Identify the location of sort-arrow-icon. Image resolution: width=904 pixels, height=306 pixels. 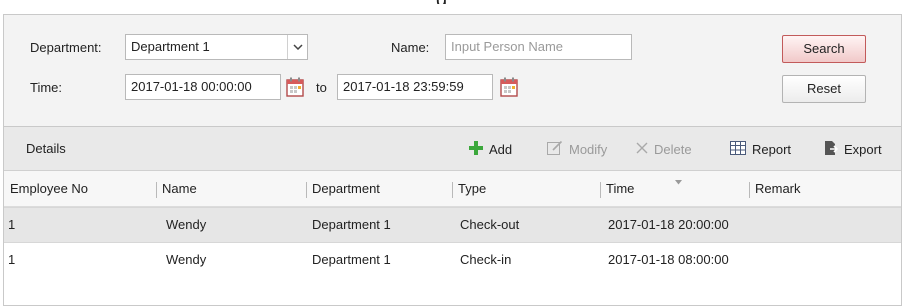
(678, 180).